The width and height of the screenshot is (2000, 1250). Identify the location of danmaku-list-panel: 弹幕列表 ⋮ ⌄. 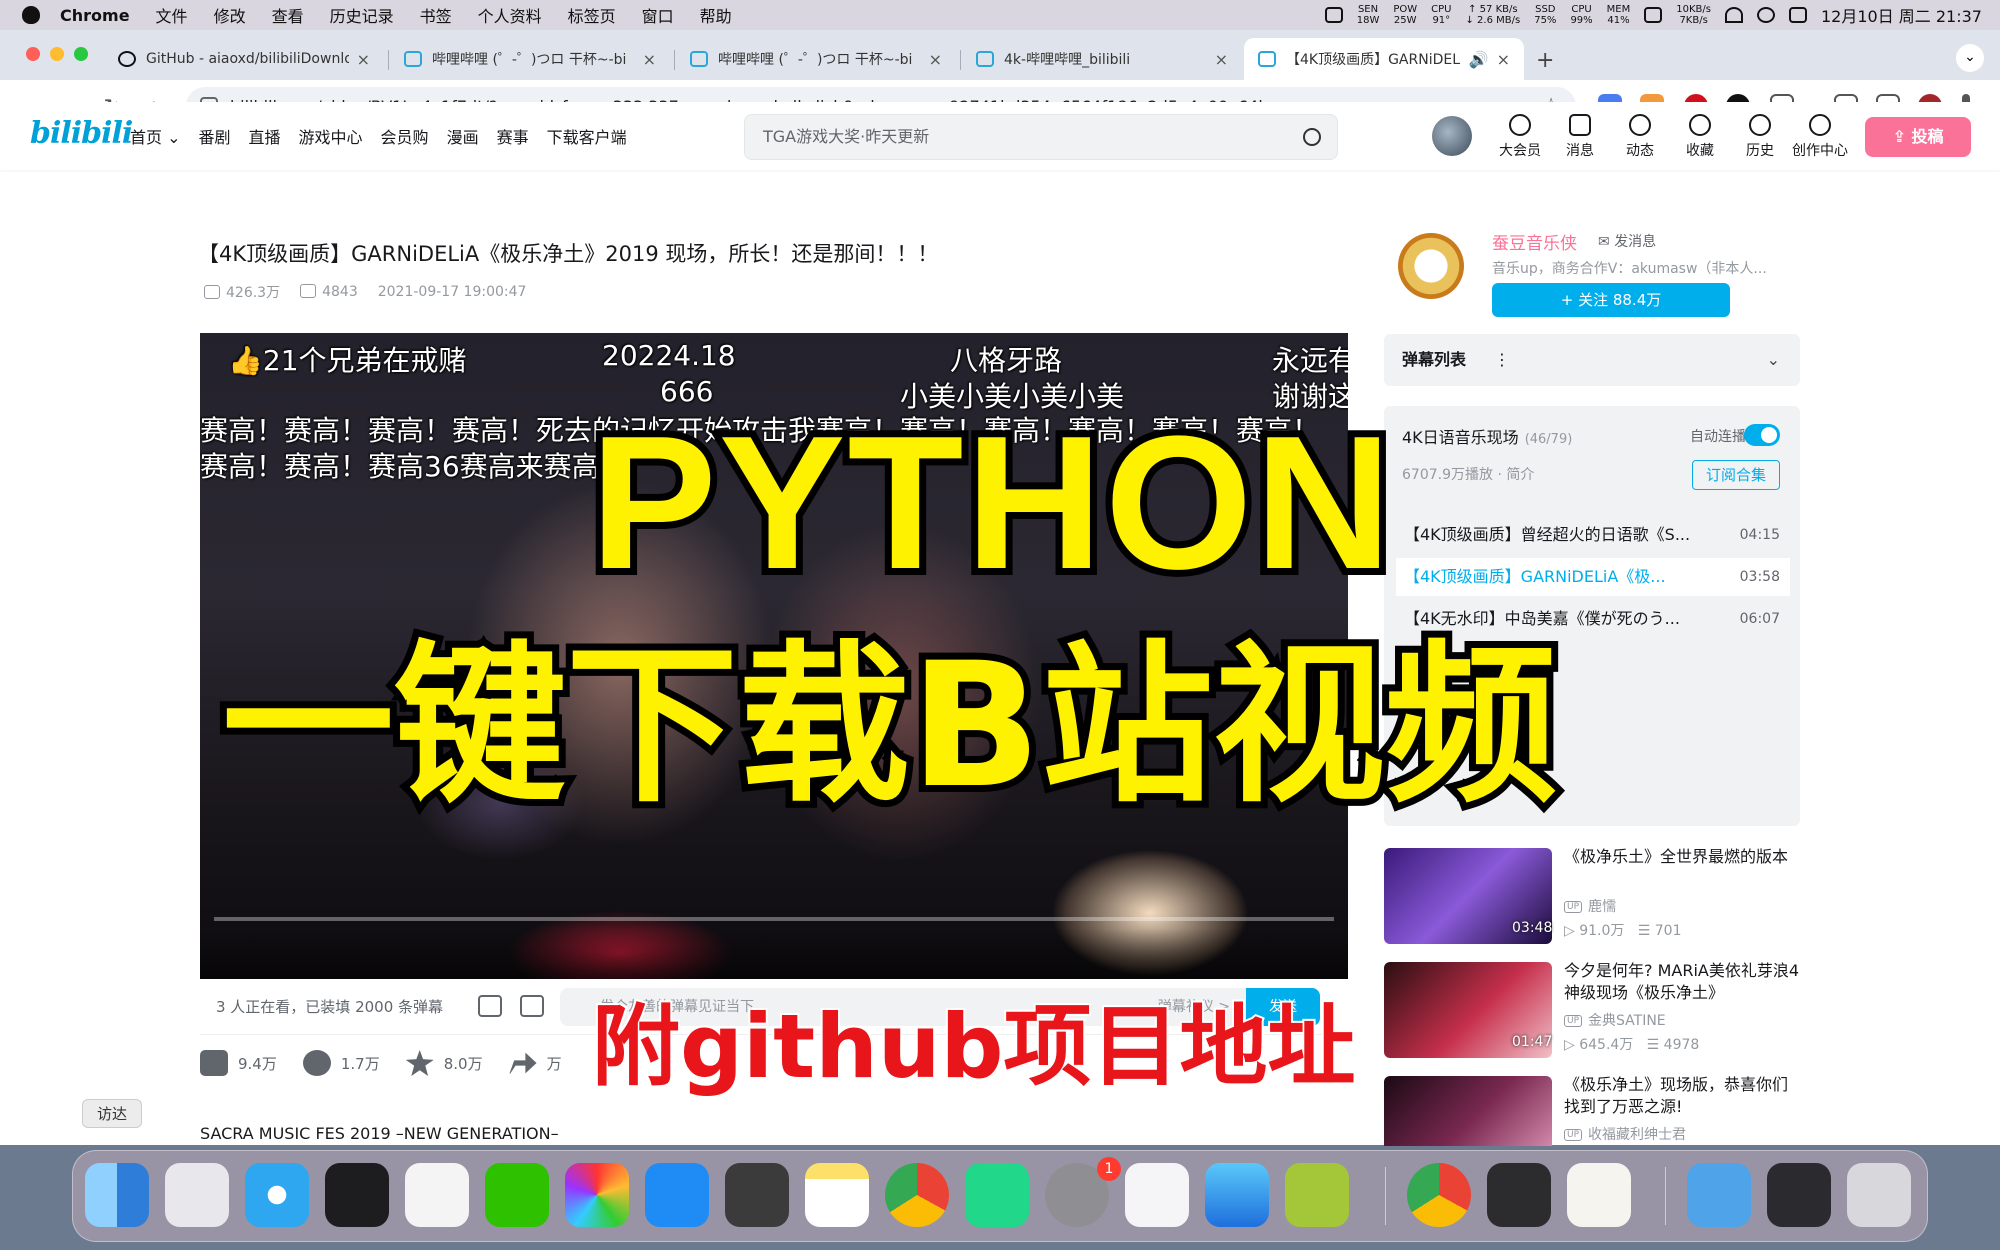
(1592, 360).